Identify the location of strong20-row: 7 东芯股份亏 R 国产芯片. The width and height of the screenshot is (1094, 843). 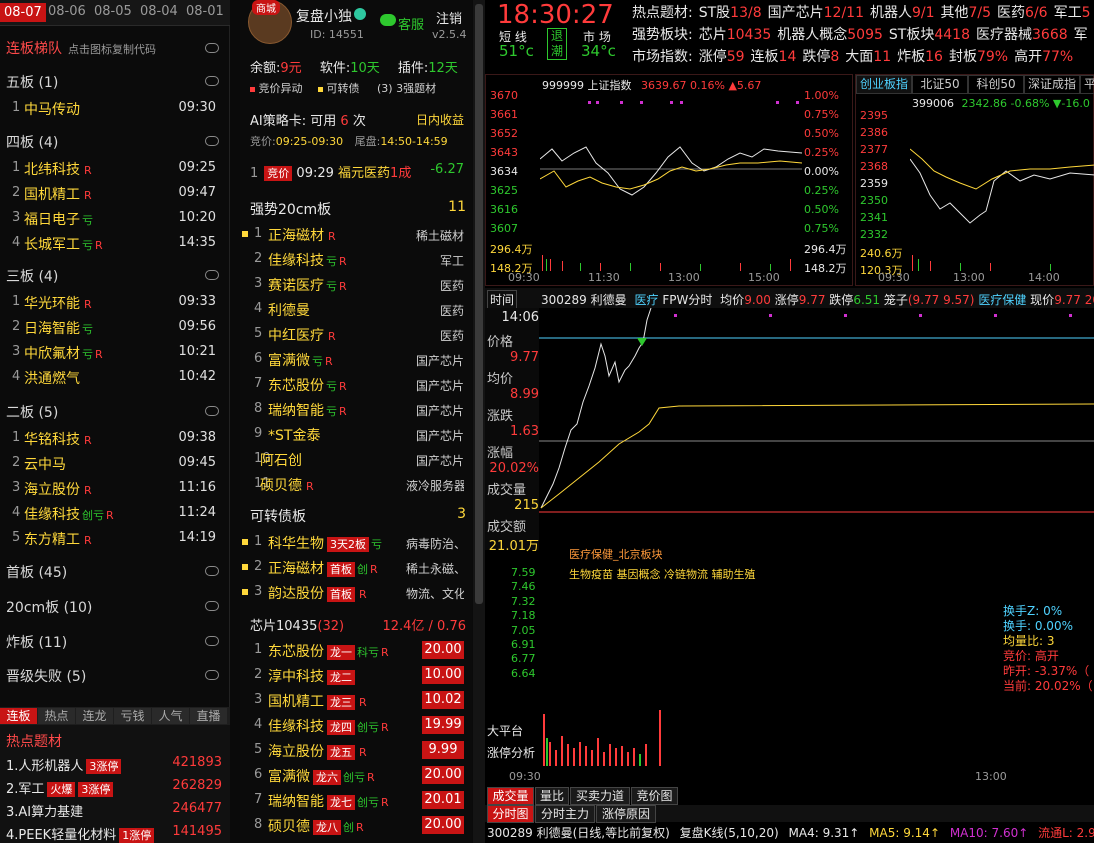
(355, 384).